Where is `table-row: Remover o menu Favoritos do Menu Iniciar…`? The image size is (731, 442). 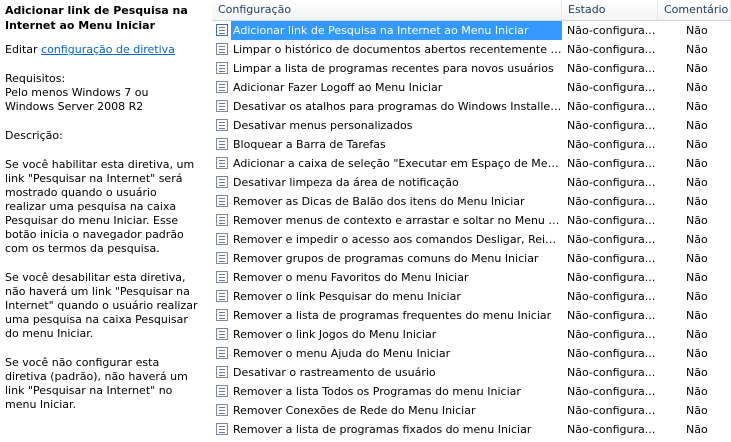
table-row: Remover o menu Favoritos do Menu Iniciar… is located at coordinates (471, 277).